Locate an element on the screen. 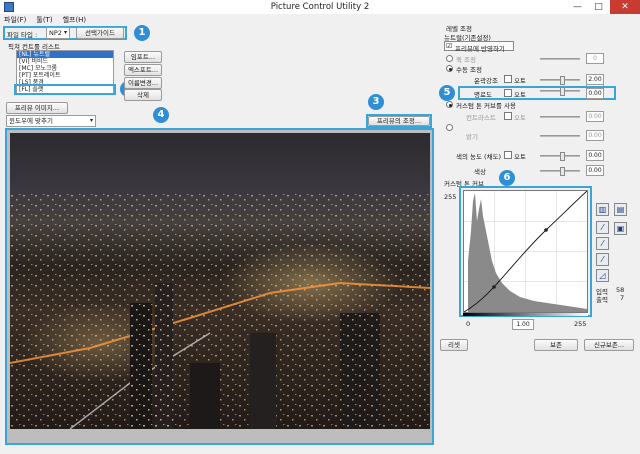 The image size is (640, 454). curve-x-max-label: 255 is located at coordinates (580, 324).